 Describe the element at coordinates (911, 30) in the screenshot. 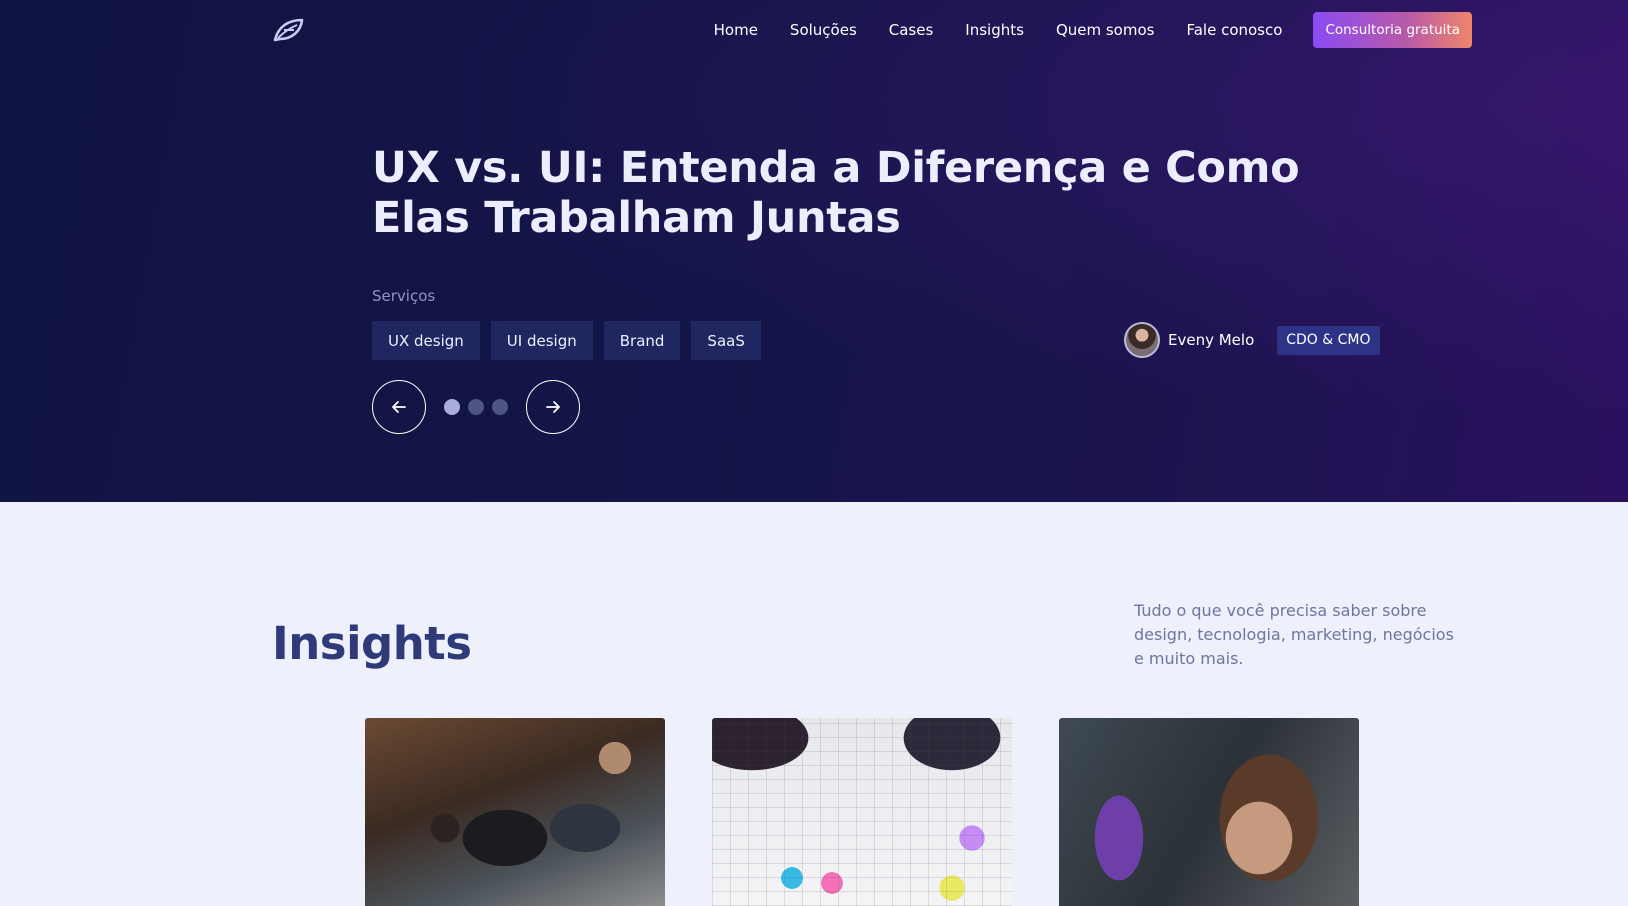

I see `nav-link-cases: Cases` at that location.